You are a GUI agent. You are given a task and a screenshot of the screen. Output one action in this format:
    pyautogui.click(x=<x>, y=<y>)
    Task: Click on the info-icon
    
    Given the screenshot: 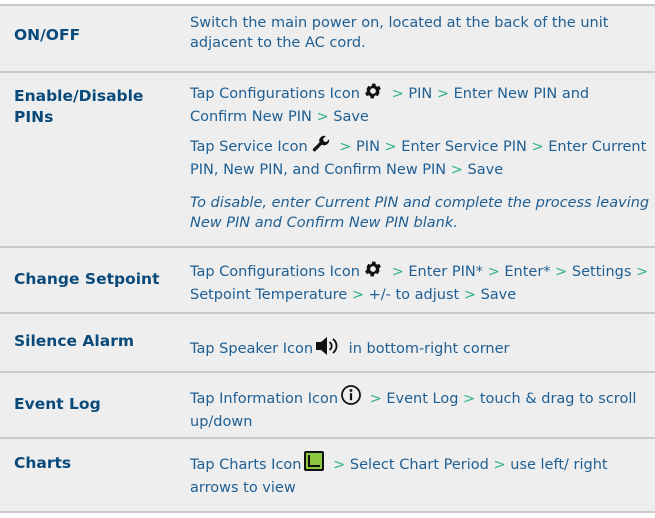 What is the action you would take?
    pyautogui.click(x=351, y=398)
    